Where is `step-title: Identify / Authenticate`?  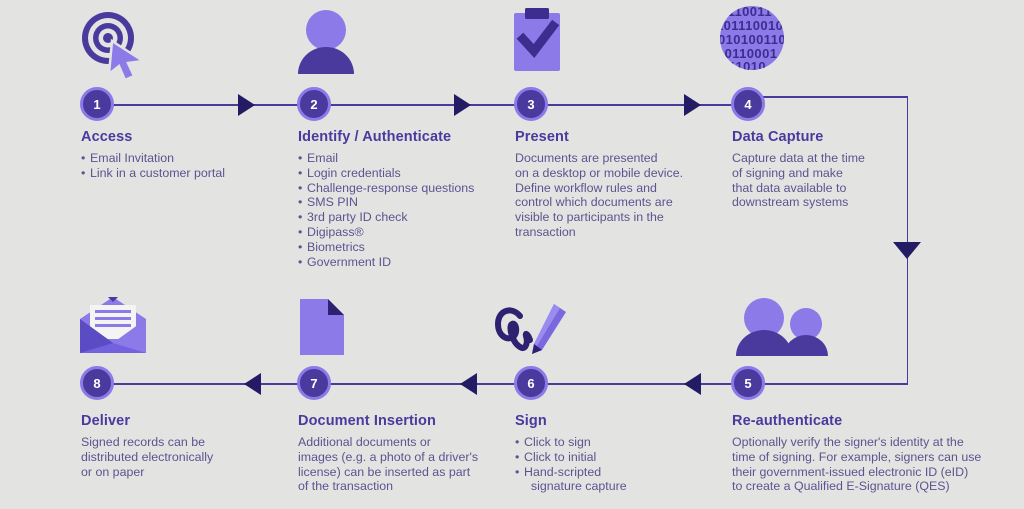 step-title: Identify / Authenticate is located at coordinates (375, 137).